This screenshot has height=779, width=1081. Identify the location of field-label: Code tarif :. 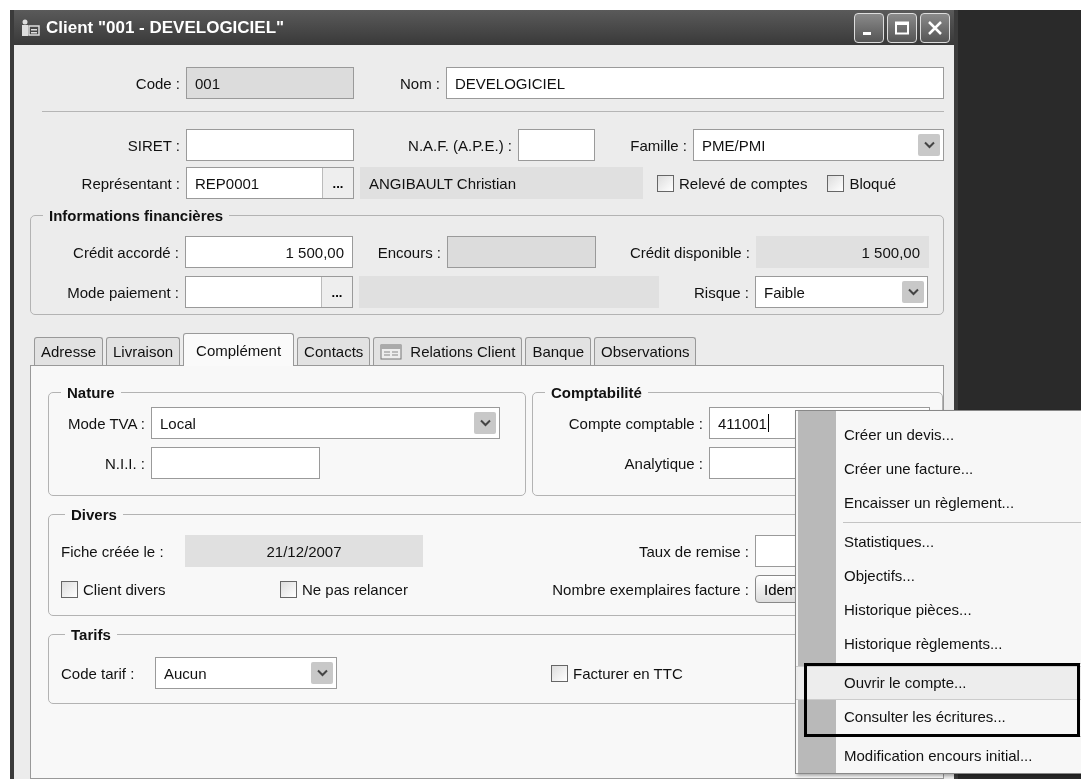
(98, 673).